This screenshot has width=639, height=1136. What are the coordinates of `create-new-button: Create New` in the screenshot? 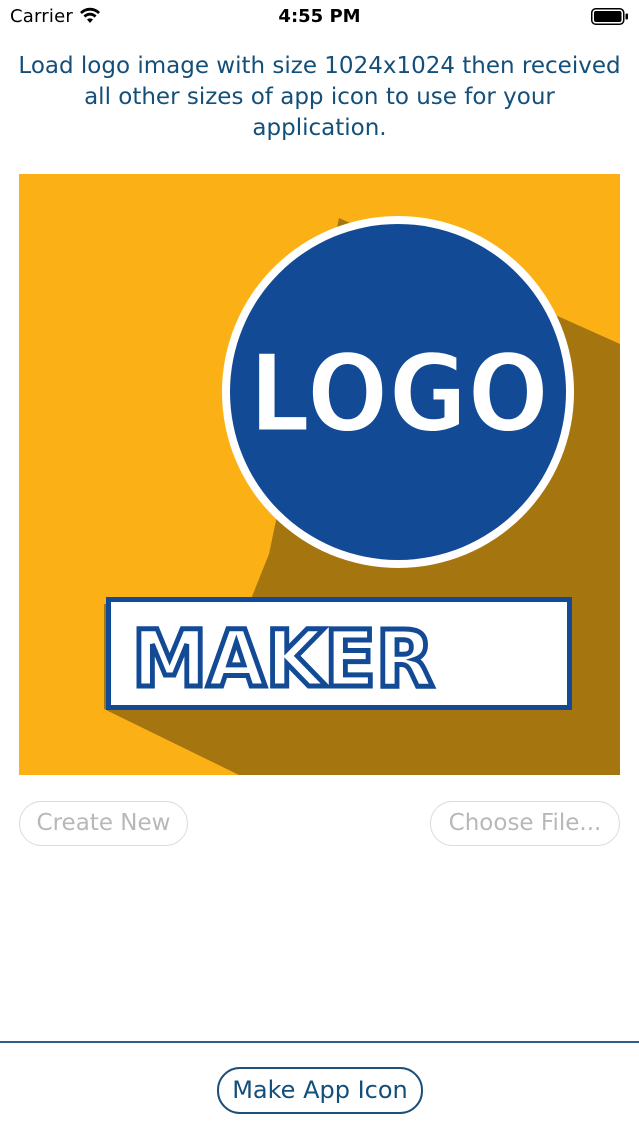 It's located at (103, 823).